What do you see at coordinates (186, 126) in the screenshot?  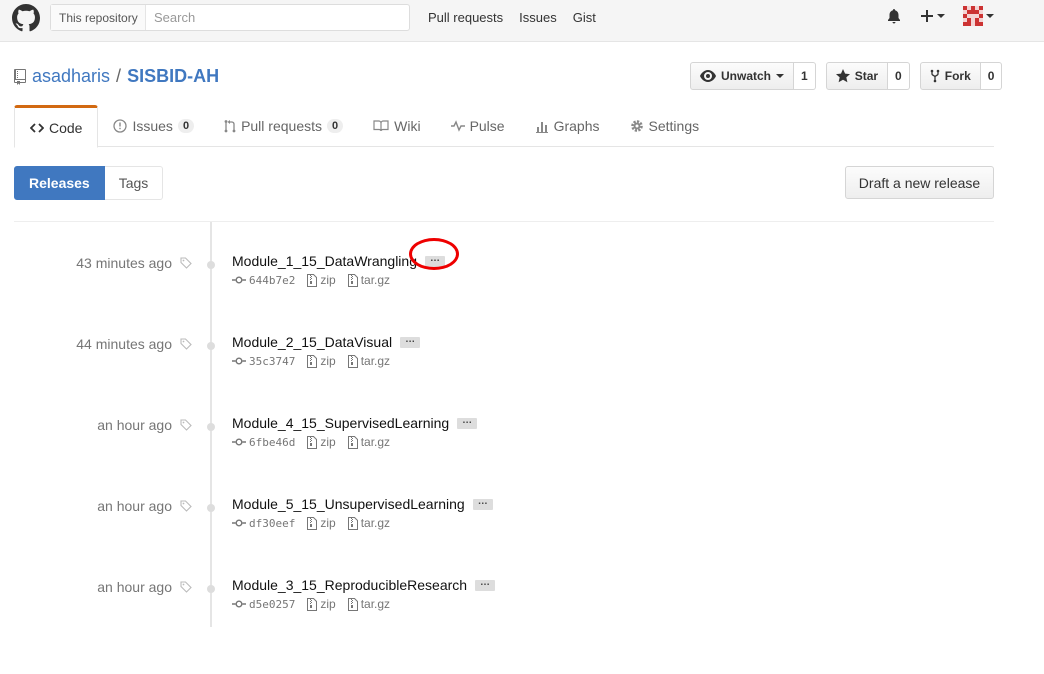 I see `issues-counter: 0` at bounding box center [186, 126].